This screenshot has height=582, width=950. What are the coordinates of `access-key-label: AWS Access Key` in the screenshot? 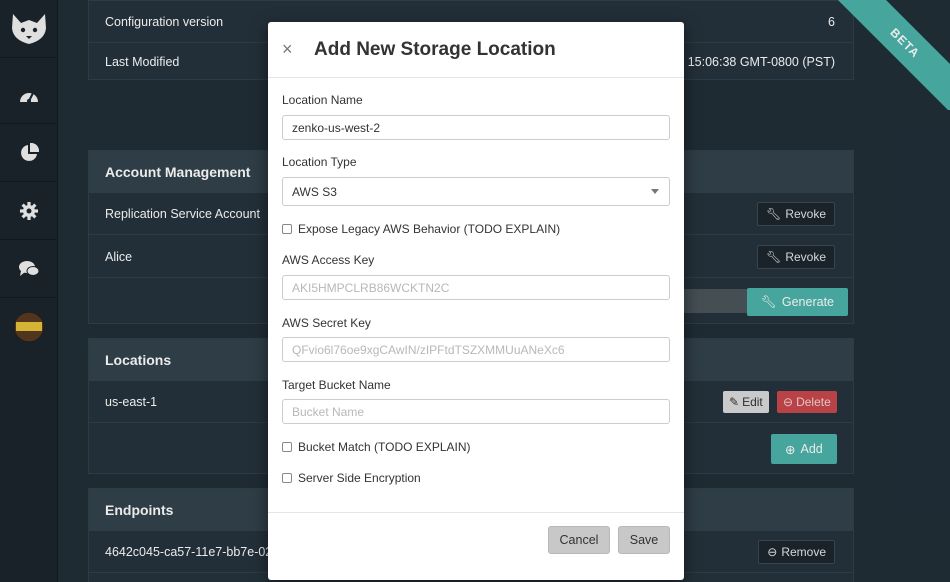 It's located at (328, 260).